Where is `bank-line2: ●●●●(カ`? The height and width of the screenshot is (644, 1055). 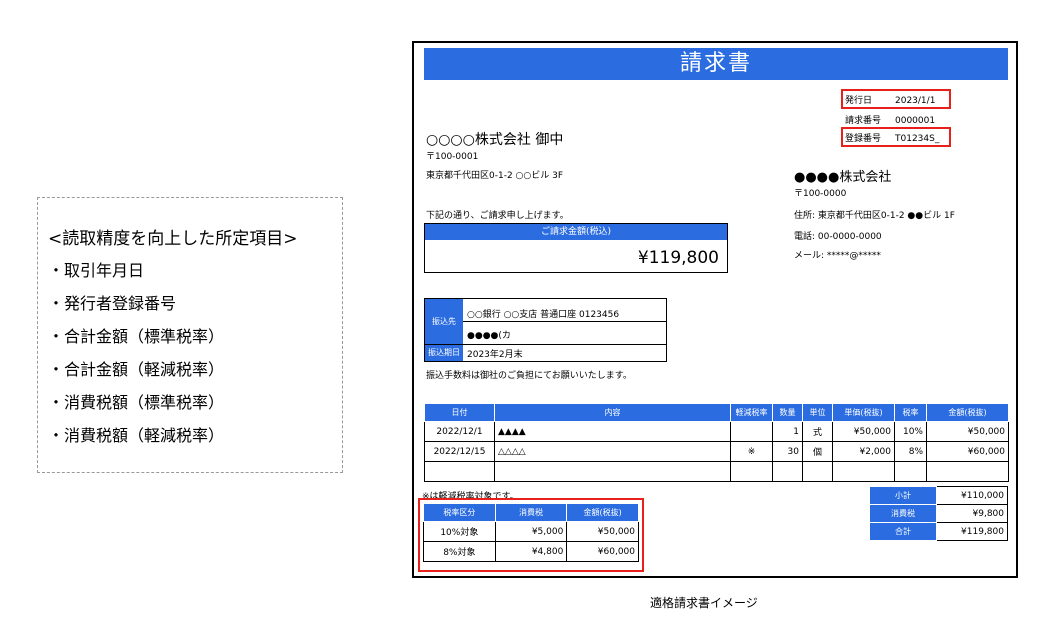
bank-line2: ●●●●(カ is located at coordinates (489, 336).